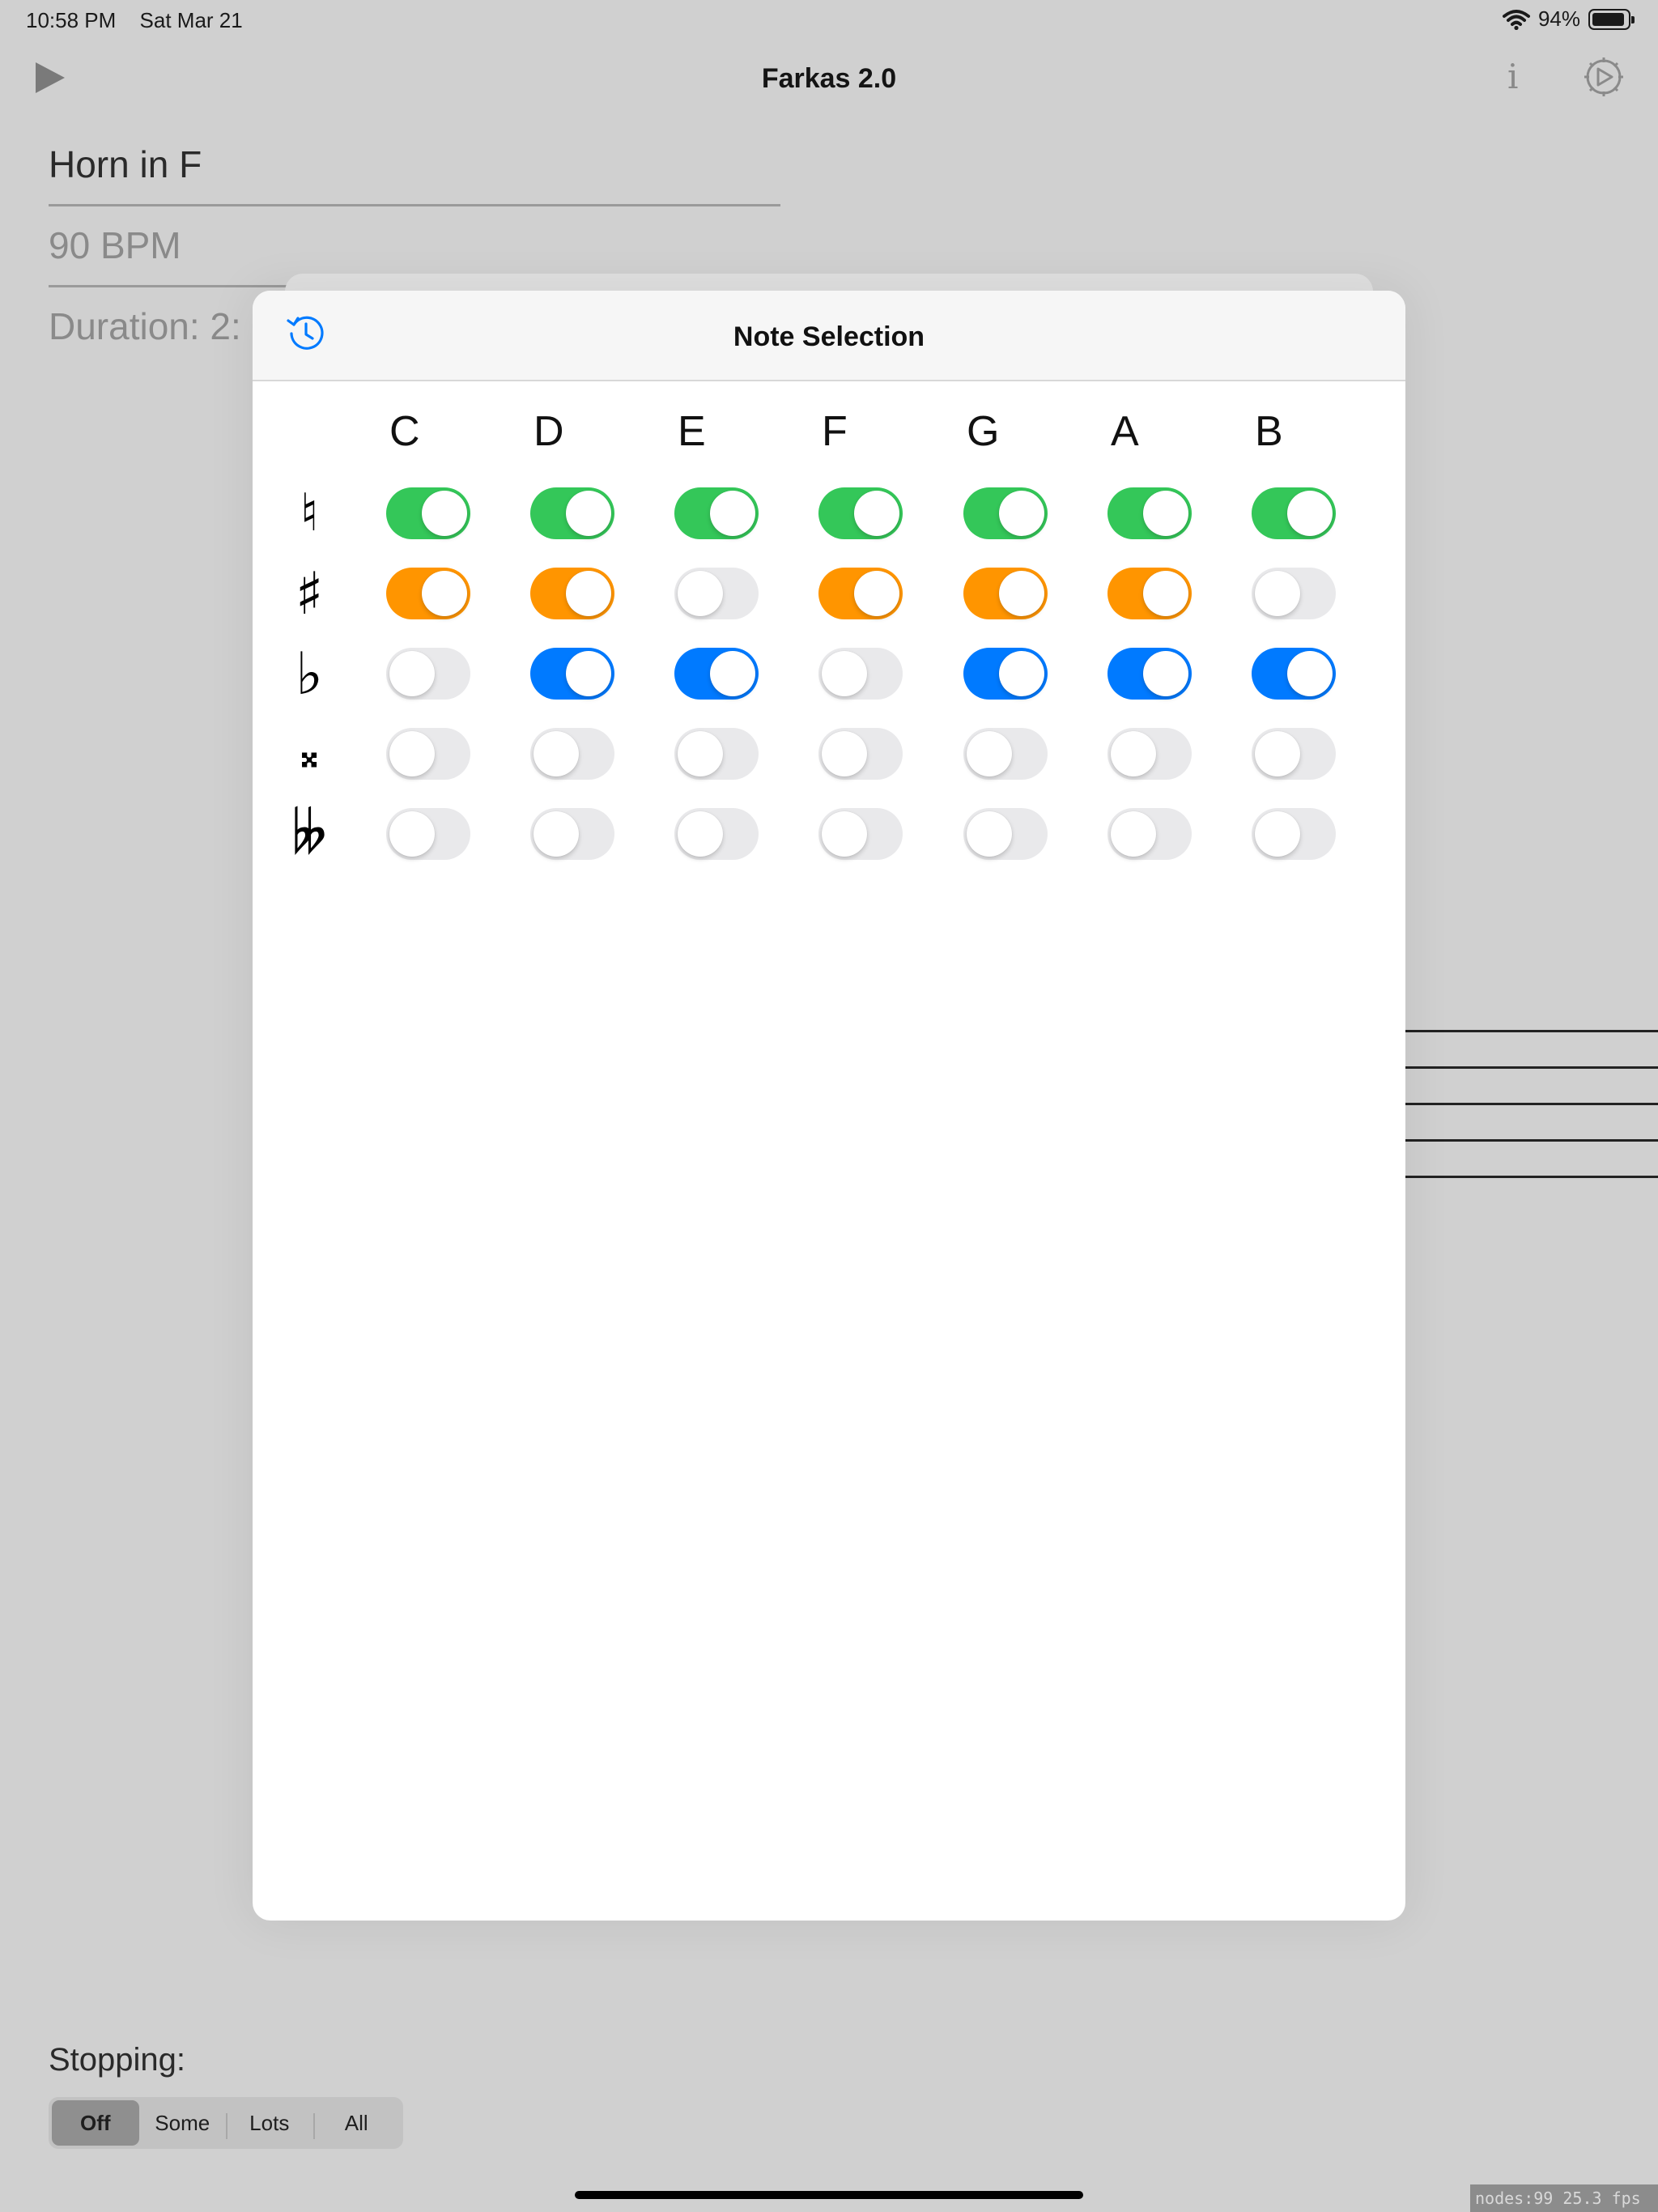 The width and height of the screenshot is (1658, 2212). I want to click on column-header-d: D, so click(549, 431).